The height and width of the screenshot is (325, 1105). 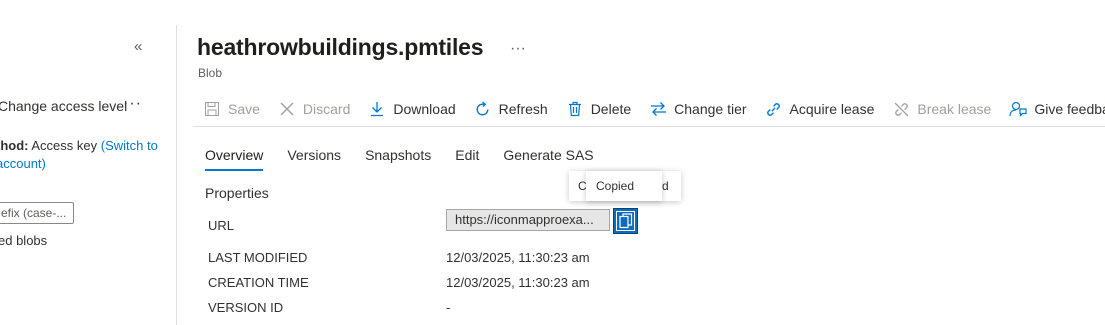 What do you see at coordinates (710, 109) in the screenshot?
I see `change-tier-label: Change tier` at bounding box center [710, 109].